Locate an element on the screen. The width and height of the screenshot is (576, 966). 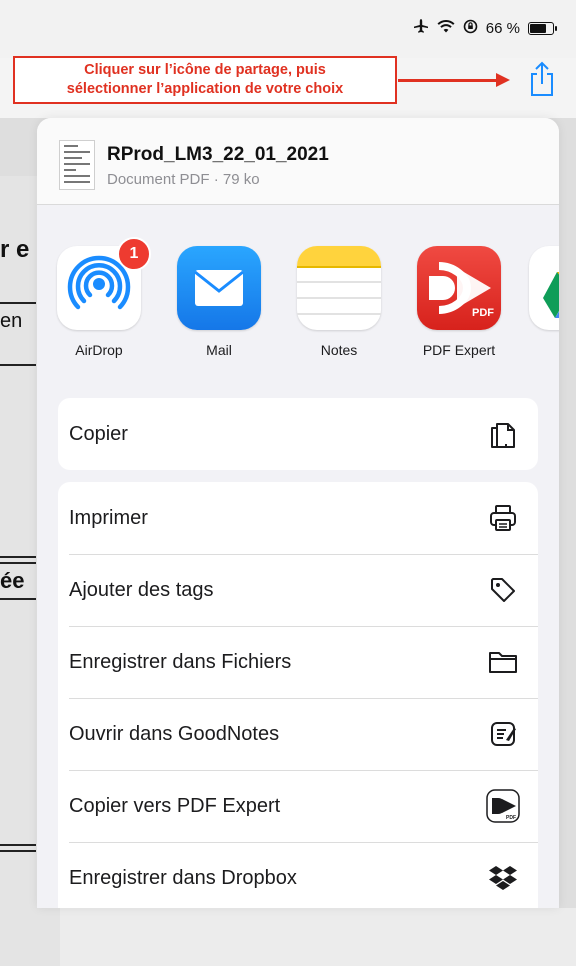
notification-badge: 1 is located at coordinates (134, 254).